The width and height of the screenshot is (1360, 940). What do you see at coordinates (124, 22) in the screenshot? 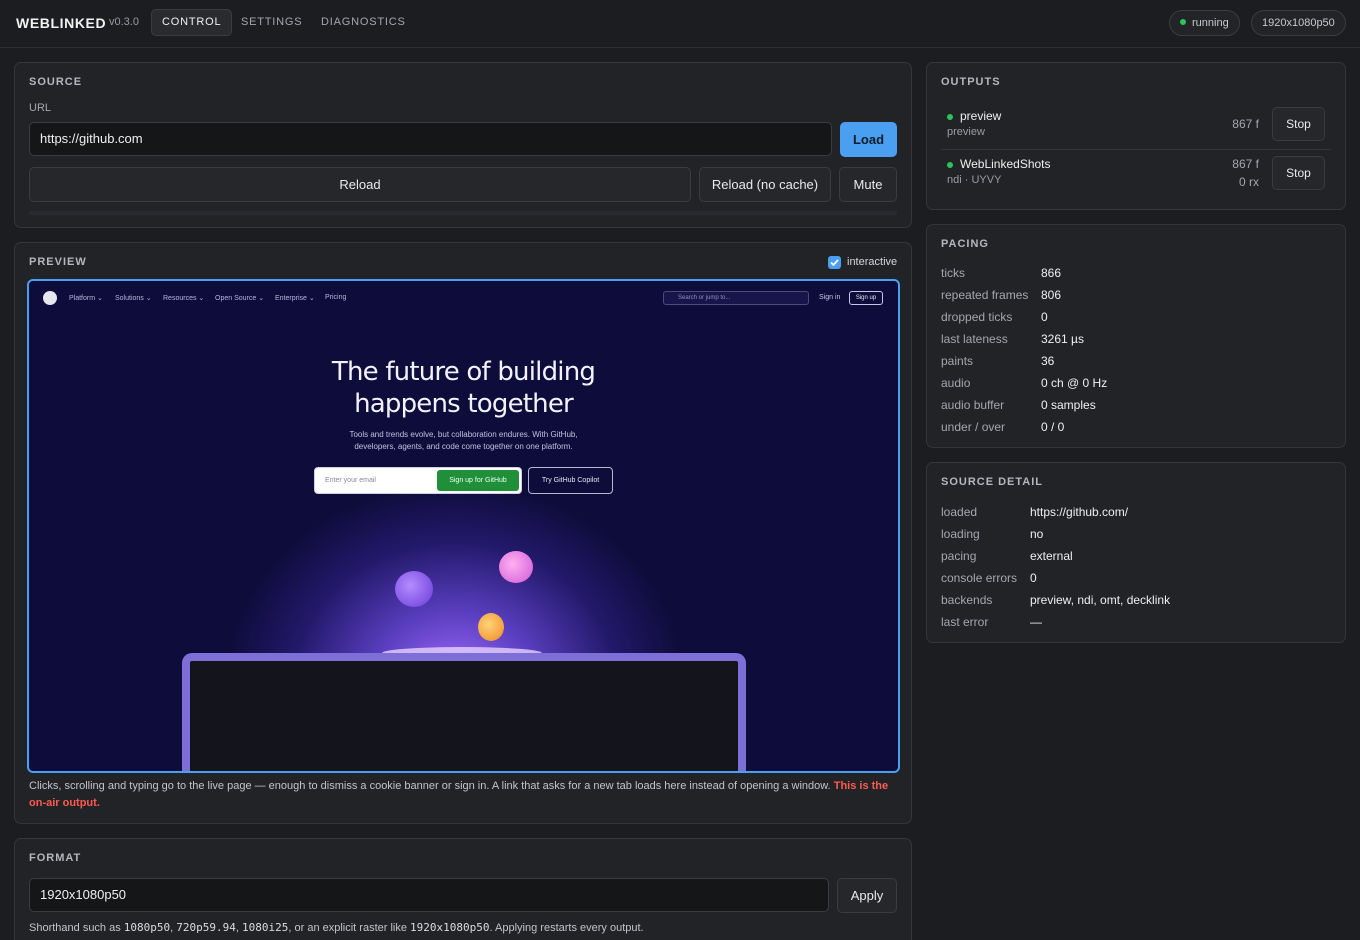
I see `app-version: v0.3.0` at bounding box center [124, 22].